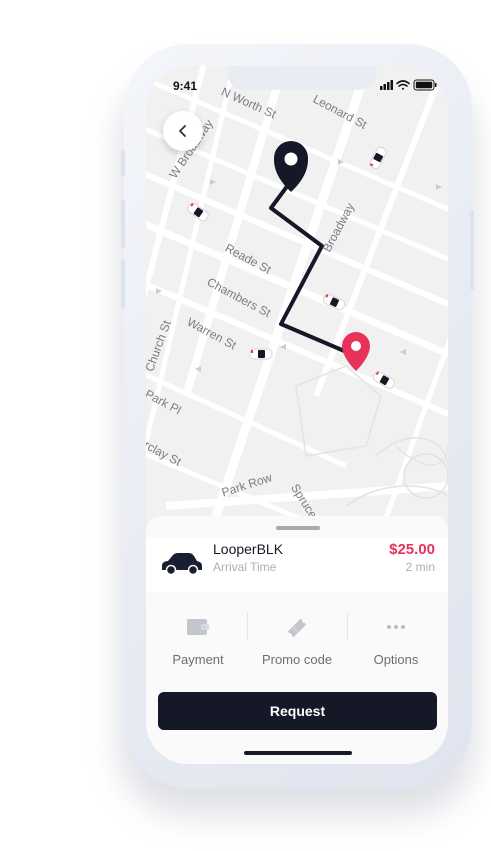  What do you see at coordinates (298, 528) in the screenshot?
I see `drag-handle` at bounding box center [298, 528].